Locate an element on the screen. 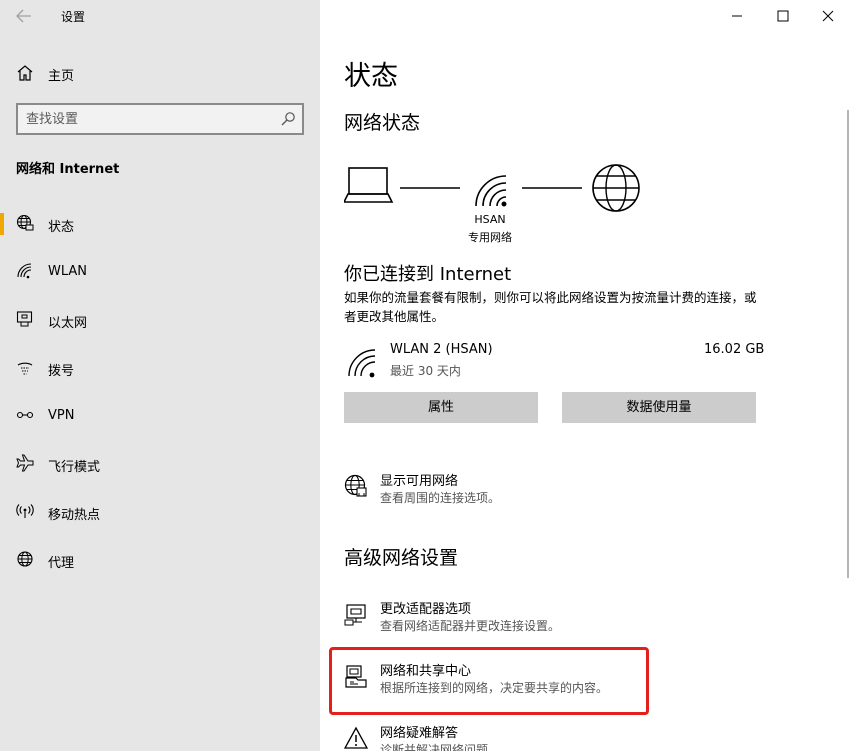  sidebar-item-airplane: 飞行模式 is located at coordinates (160, 464).